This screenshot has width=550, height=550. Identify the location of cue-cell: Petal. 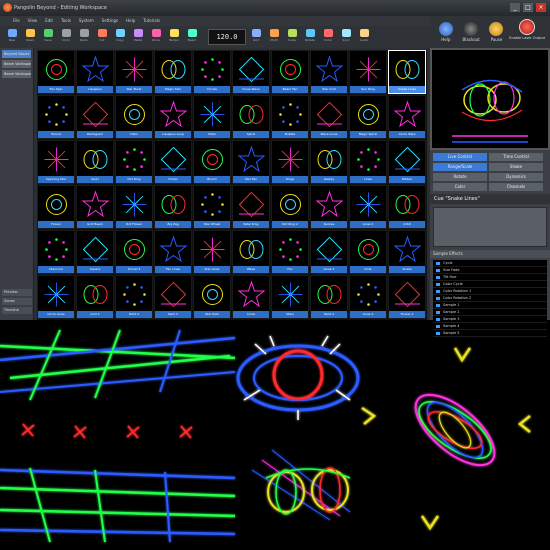
(212, 117).